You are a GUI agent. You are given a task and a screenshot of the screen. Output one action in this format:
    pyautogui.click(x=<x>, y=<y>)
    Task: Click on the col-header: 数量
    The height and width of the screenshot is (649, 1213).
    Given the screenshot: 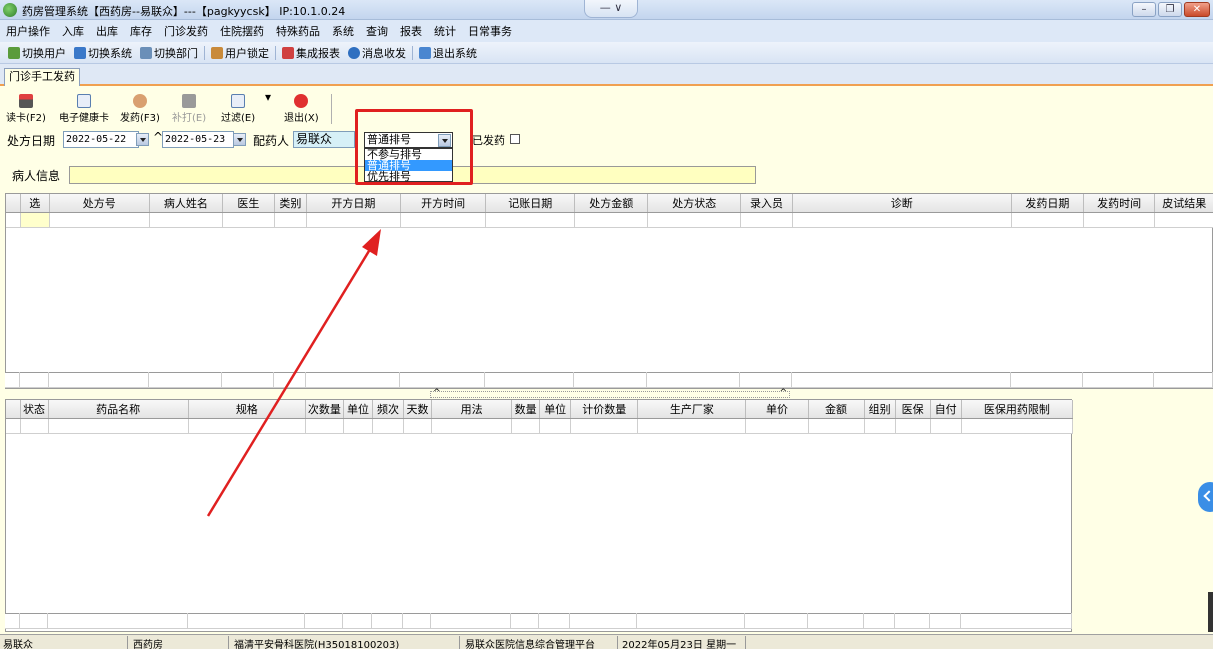 What is the action you would take?
    pyautogui.click(x=526, y=409)
    